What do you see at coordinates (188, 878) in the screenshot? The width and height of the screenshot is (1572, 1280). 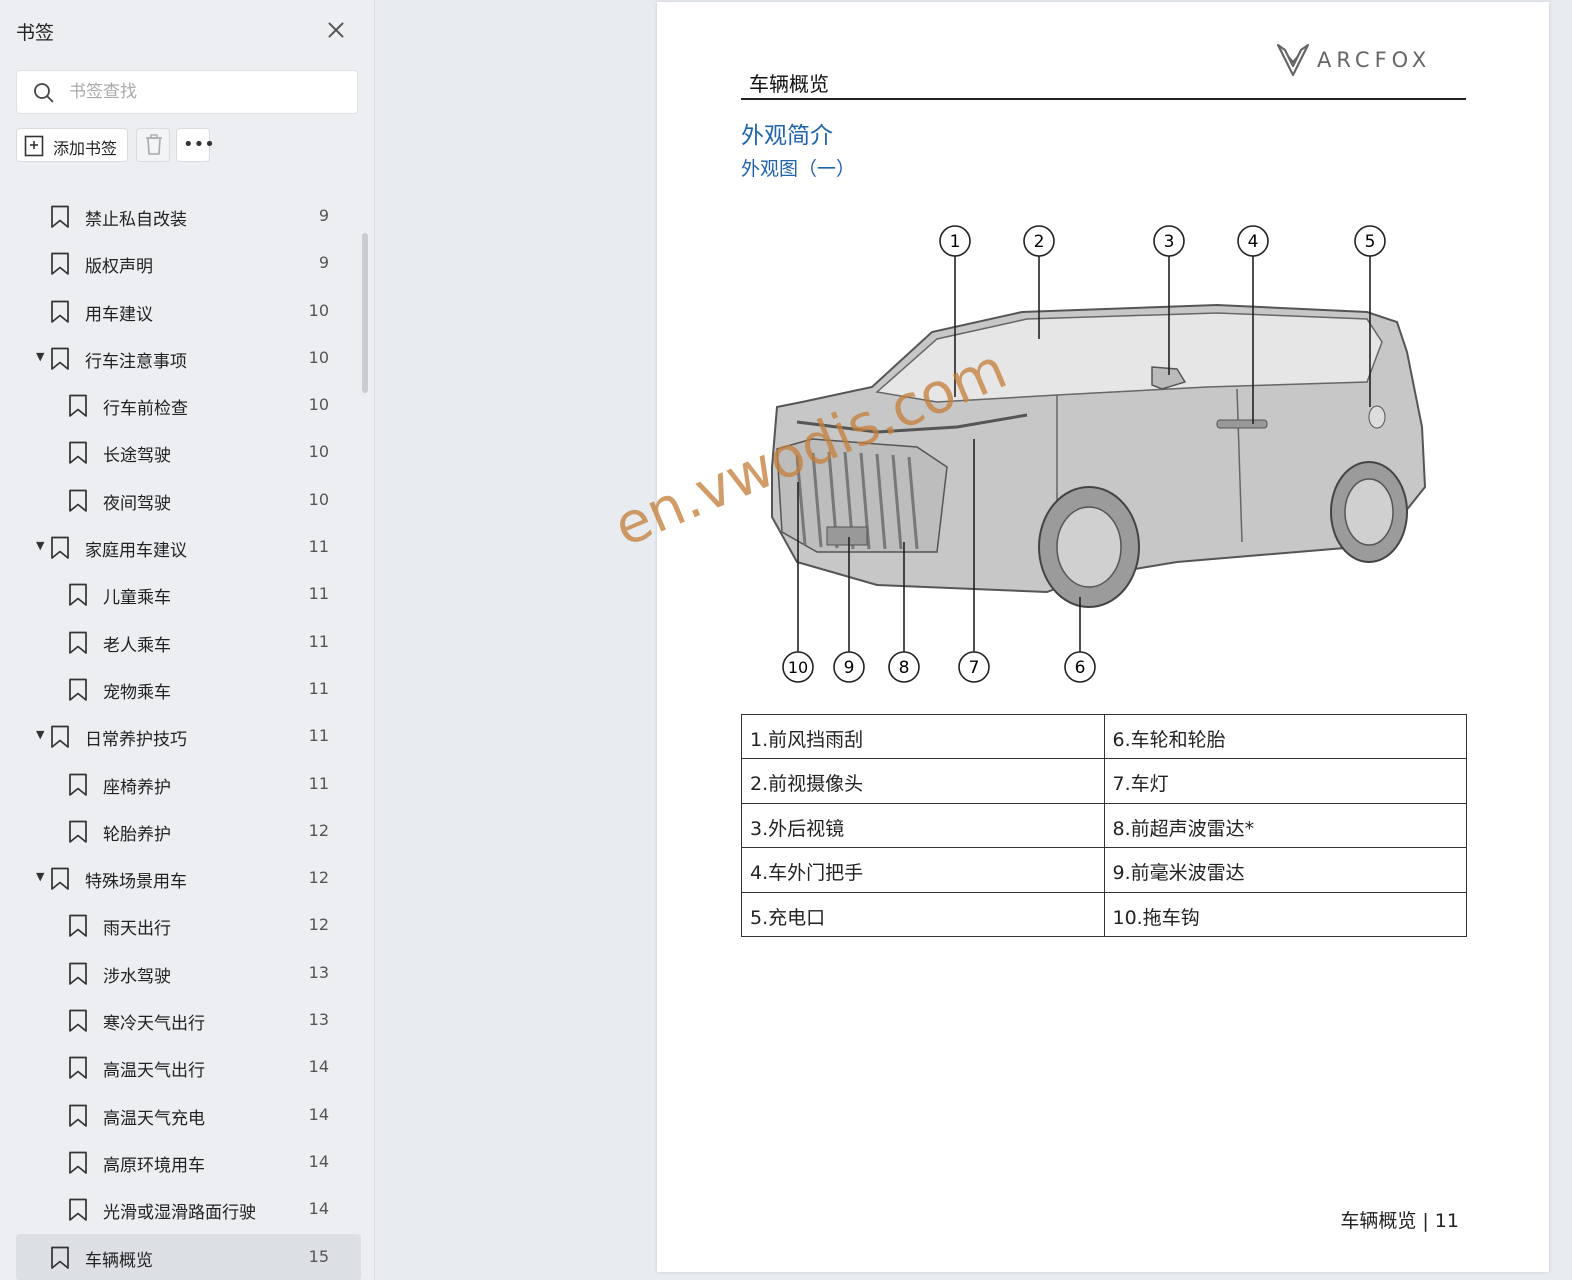 I see `bookmark-item: ▼ 特殊场景用车 12` at bounding box center [188, 878].